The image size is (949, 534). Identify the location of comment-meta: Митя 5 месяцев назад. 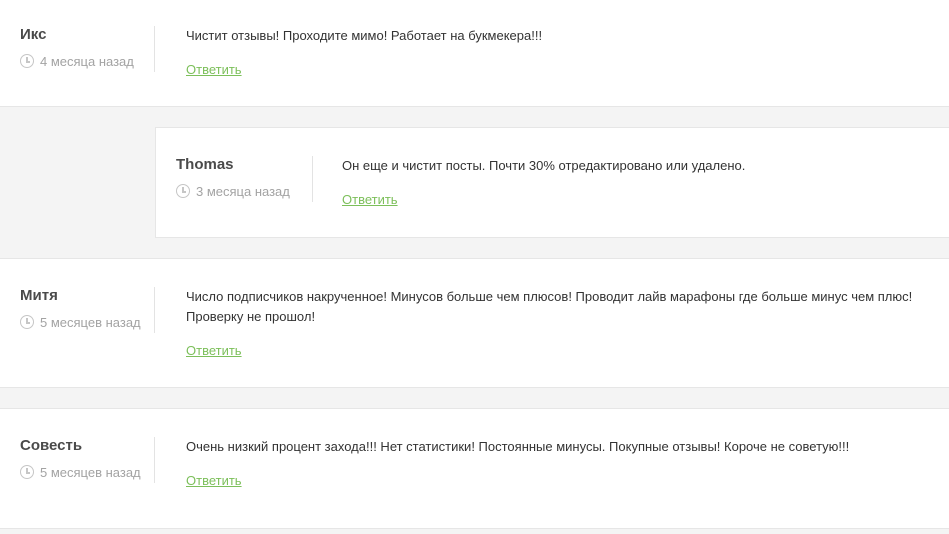
(87, 310).